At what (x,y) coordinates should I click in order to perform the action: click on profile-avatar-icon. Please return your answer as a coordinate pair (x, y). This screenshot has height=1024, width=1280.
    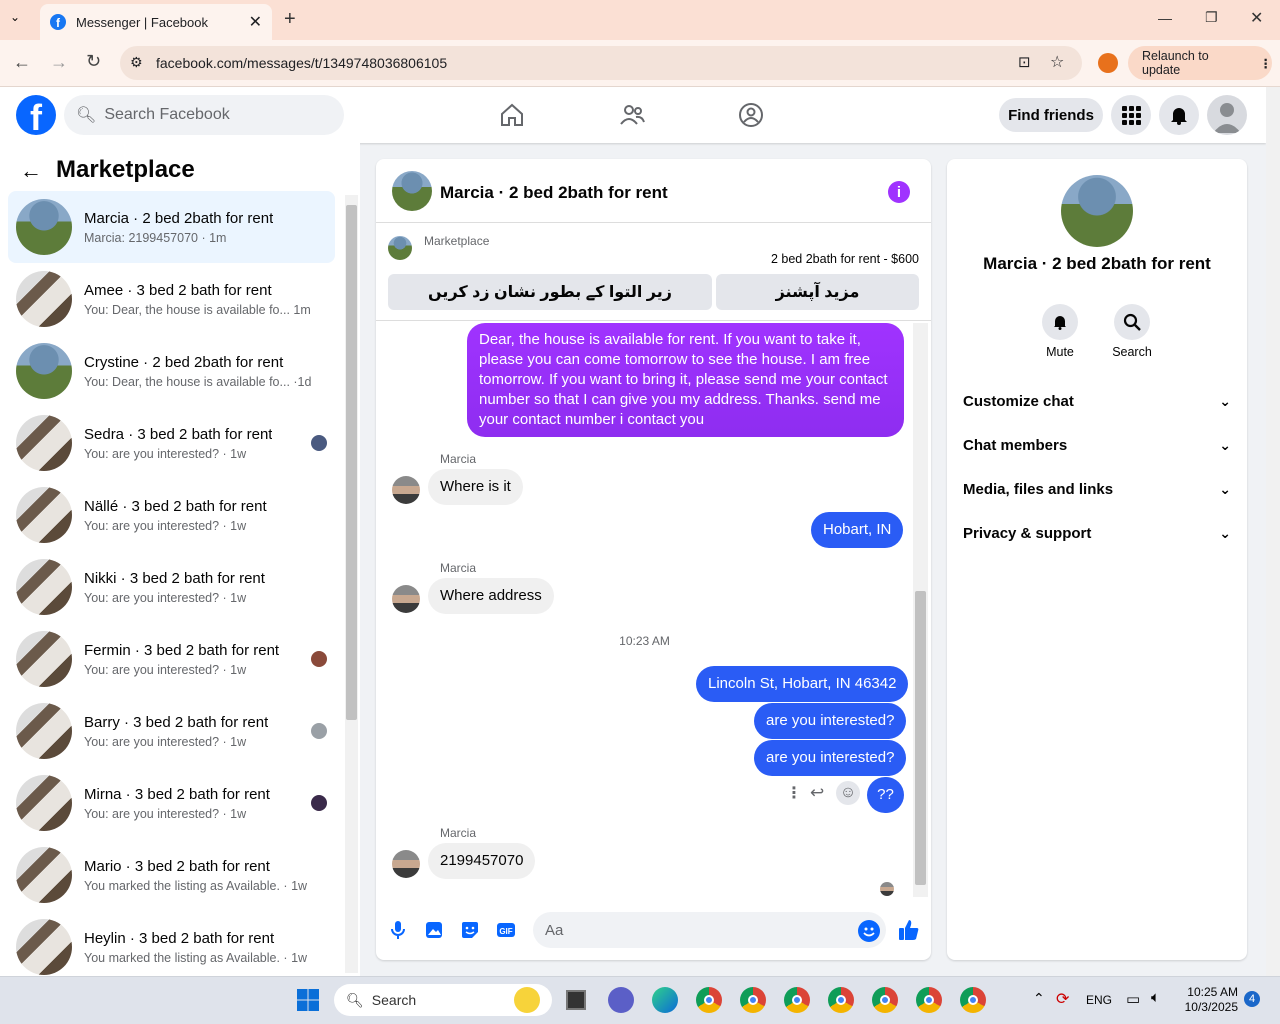
    Looking at the image, I should click on (1108, 63).